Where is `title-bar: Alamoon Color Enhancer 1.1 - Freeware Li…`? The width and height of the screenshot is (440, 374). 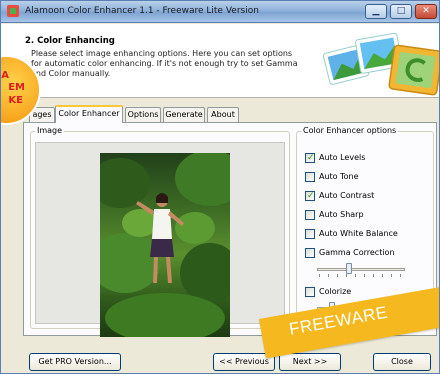 title-bar: Alamoon Color Enhancer 1.1 - Freeware Li… is located at coordinates (220, 12).